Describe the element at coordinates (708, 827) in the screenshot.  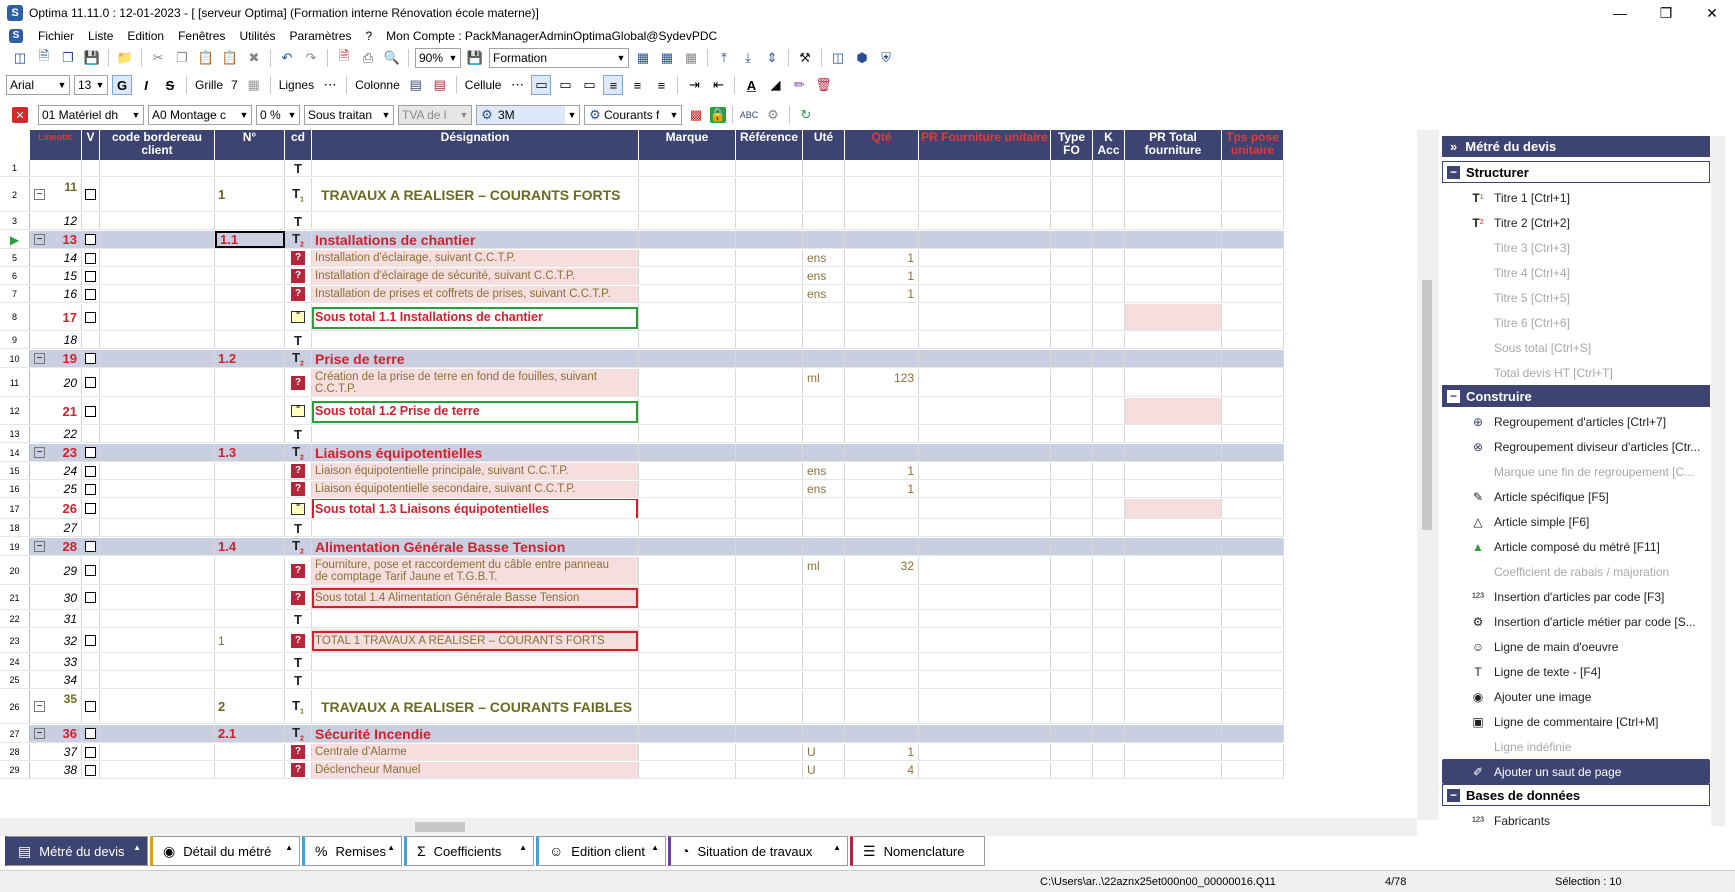
I see `horizontal-scrollbar` at that location.